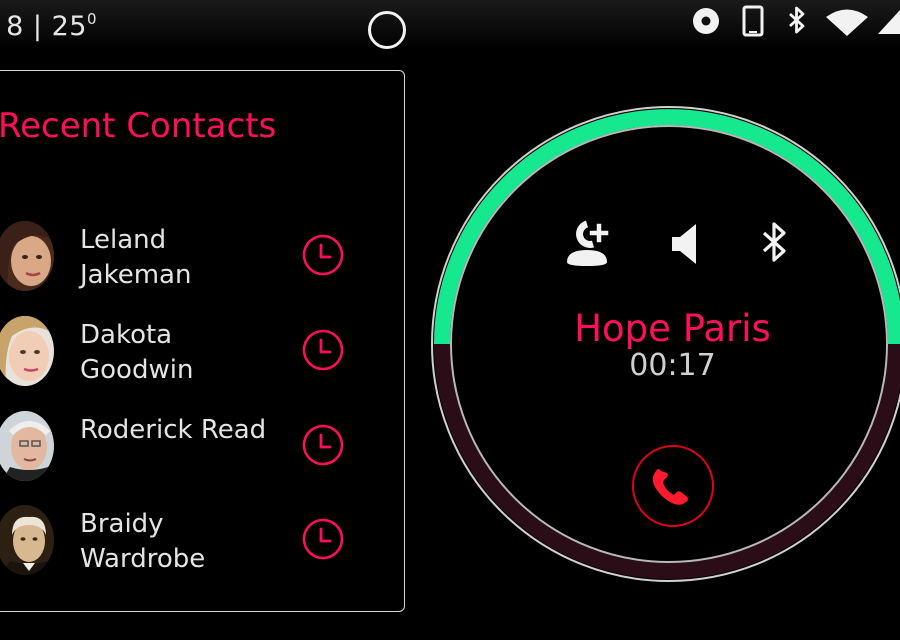  What do you see at coordinates (672, 365) in the screenshot?
I see `call-duration: 00:17` at bounding box center [672, 365].